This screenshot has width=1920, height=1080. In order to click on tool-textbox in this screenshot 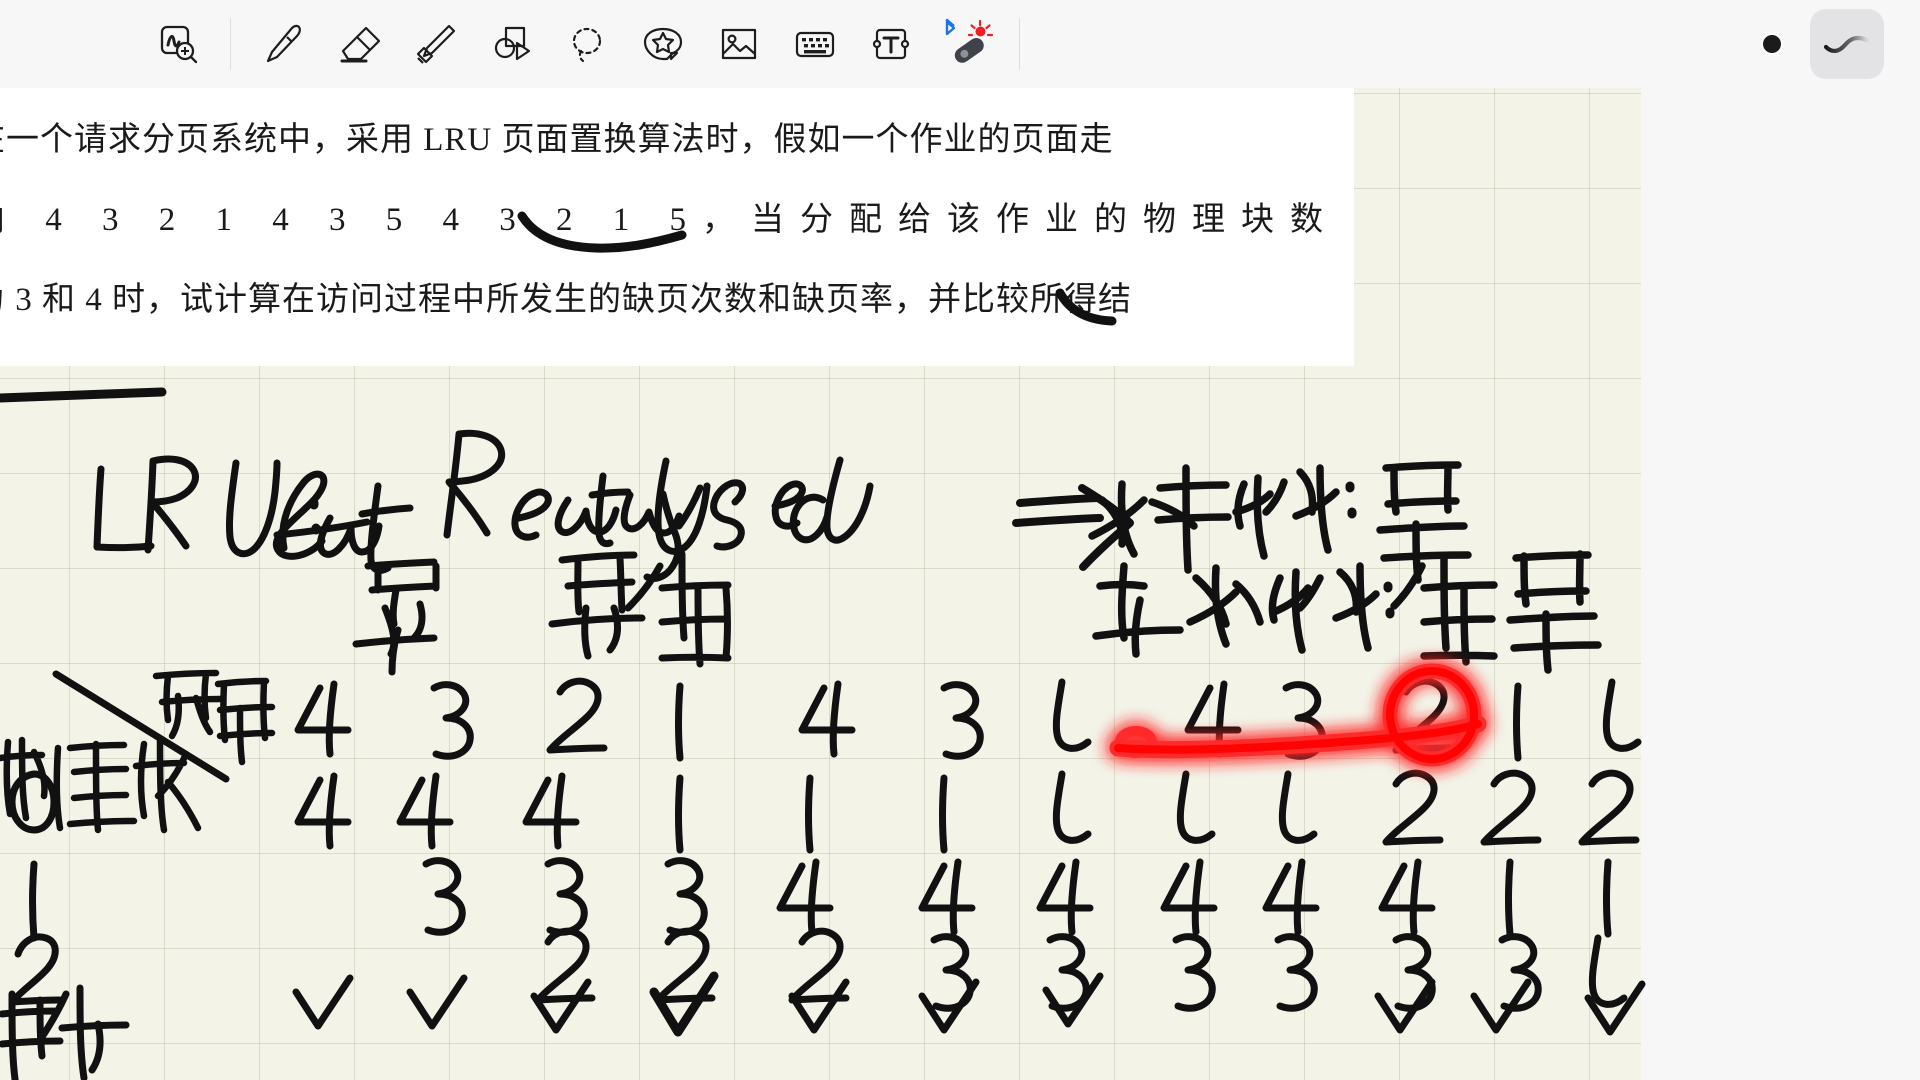, I will do `click(891, 44)`.